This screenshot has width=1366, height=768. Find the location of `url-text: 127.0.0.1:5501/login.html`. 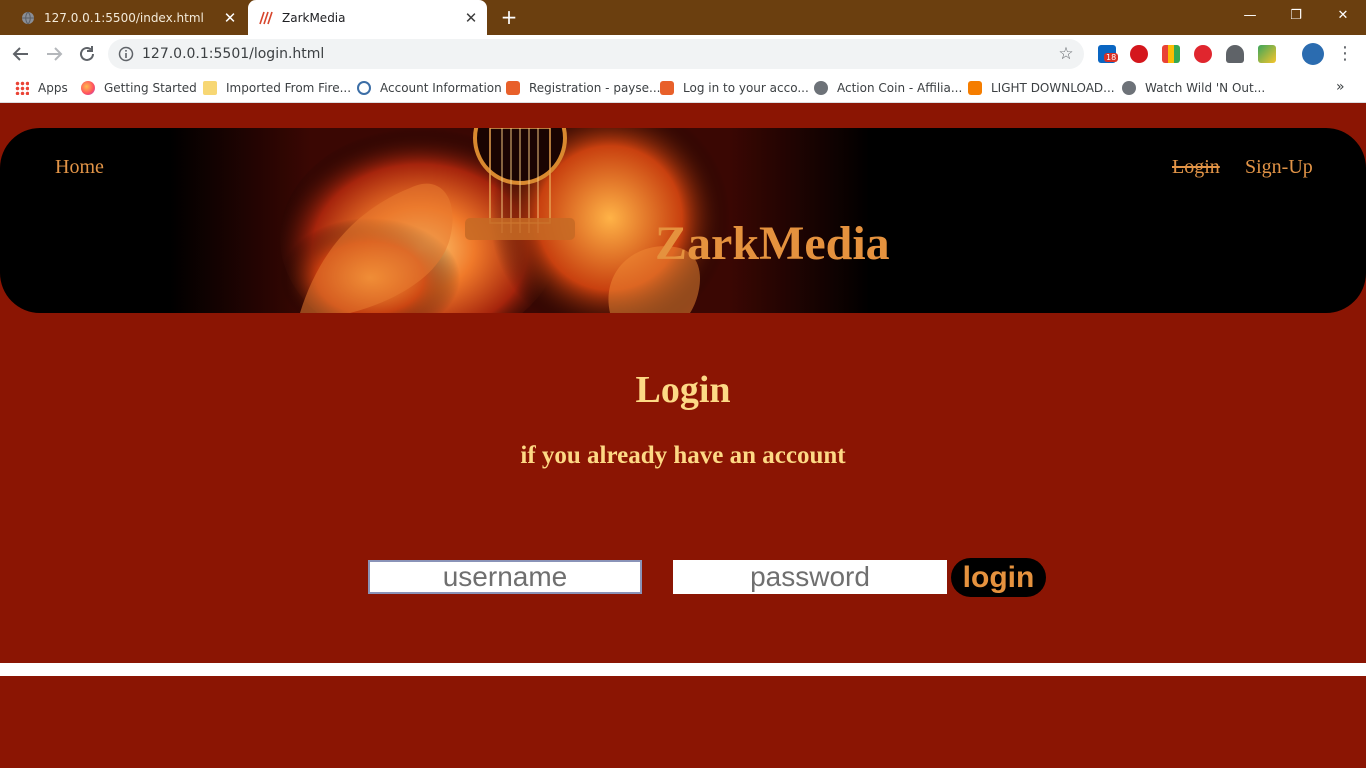

url-text: 127.0.0.1:5501/login.html is located at coordinates (233, 54).